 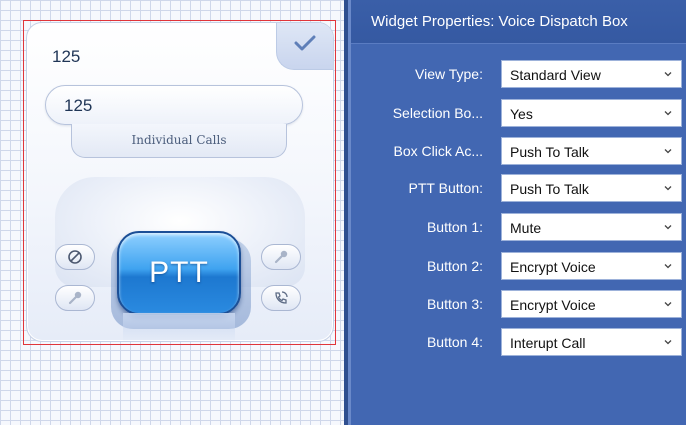 What do you see at coordinates (454, 266) in the screenshot?
I see `property-label: Button 2:` at bounding box center [454, 266].